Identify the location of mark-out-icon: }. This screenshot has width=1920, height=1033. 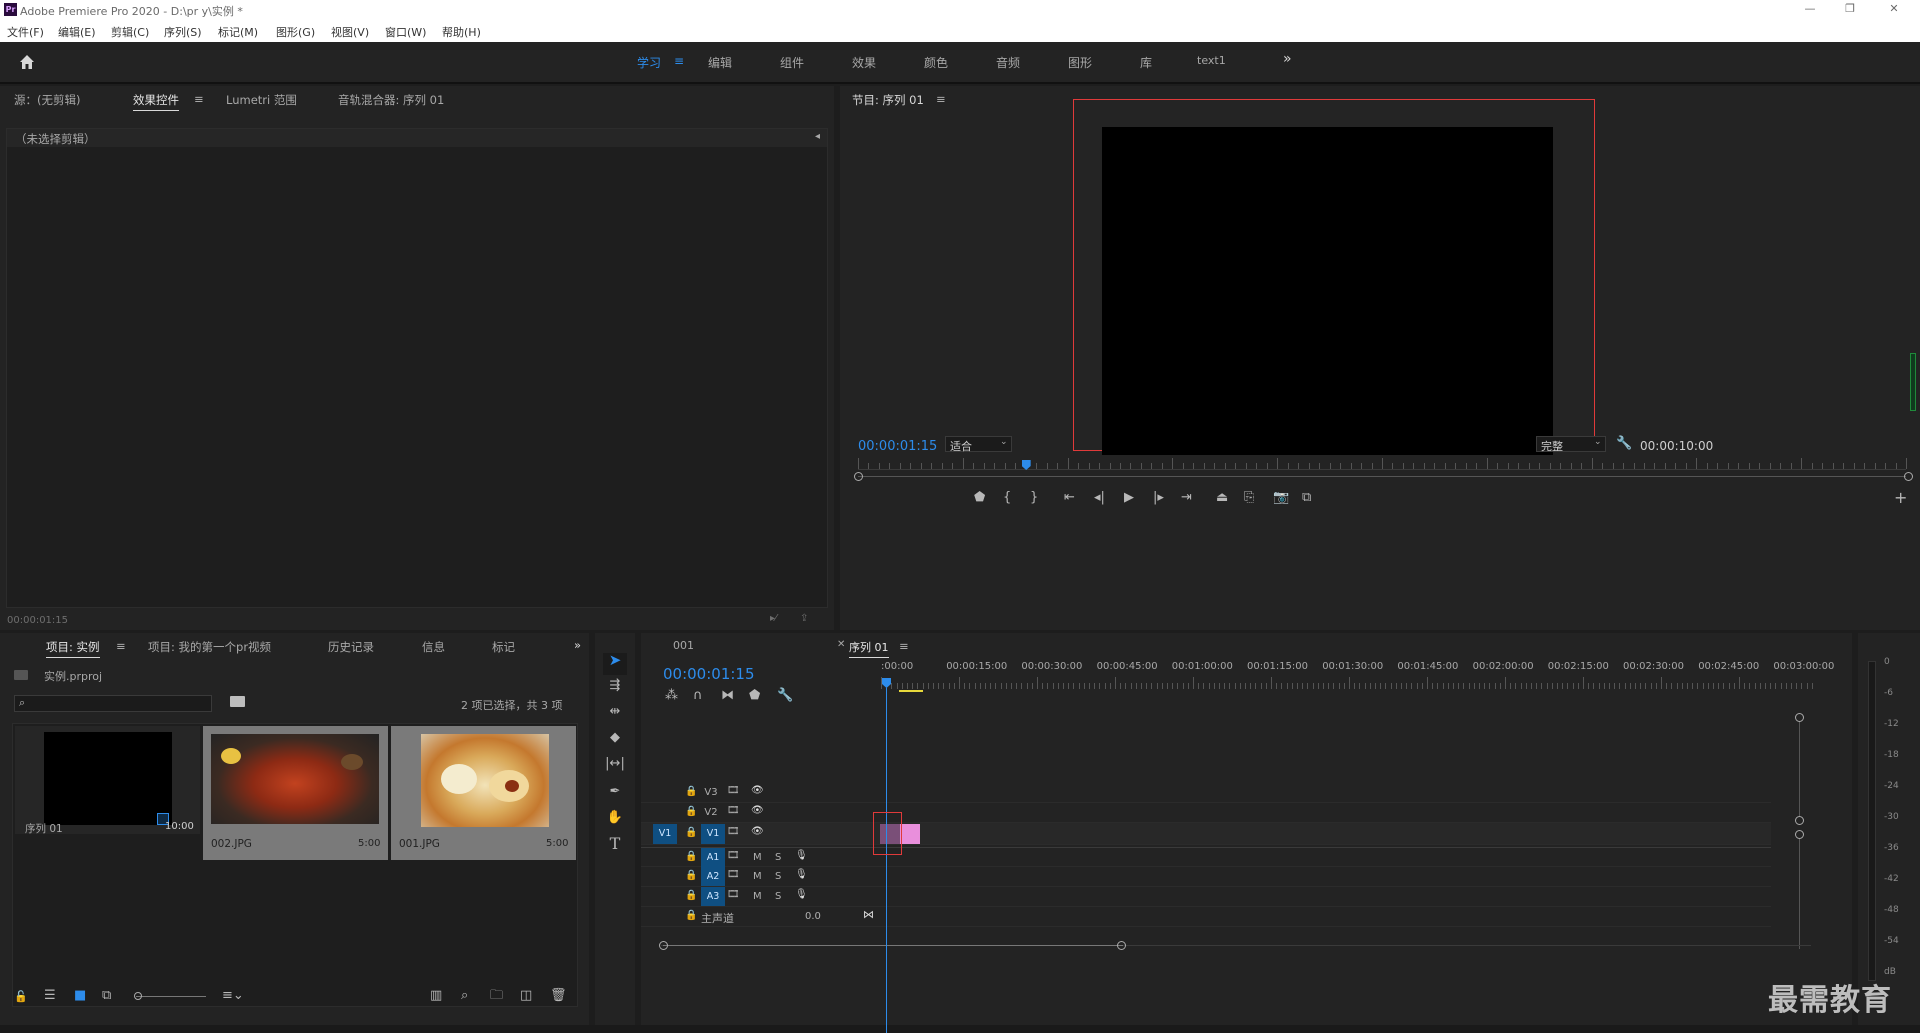
(1034, 498).